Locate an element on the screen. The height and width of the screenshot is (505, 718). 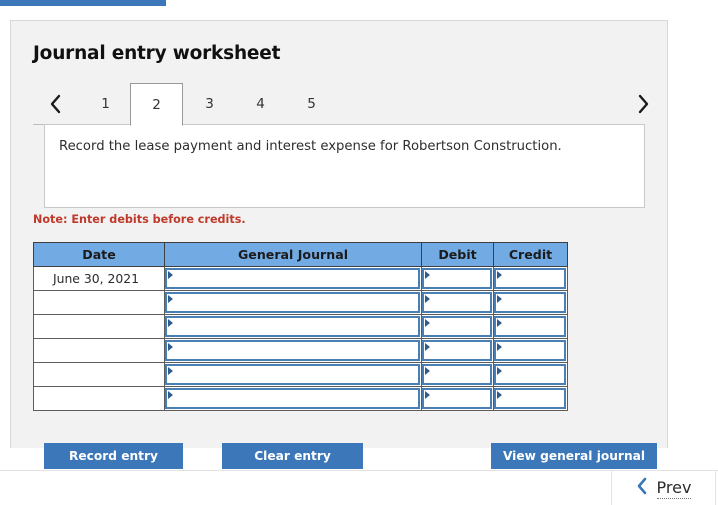
table-row: June 30, 2021 is located at coordinates (300, 278).